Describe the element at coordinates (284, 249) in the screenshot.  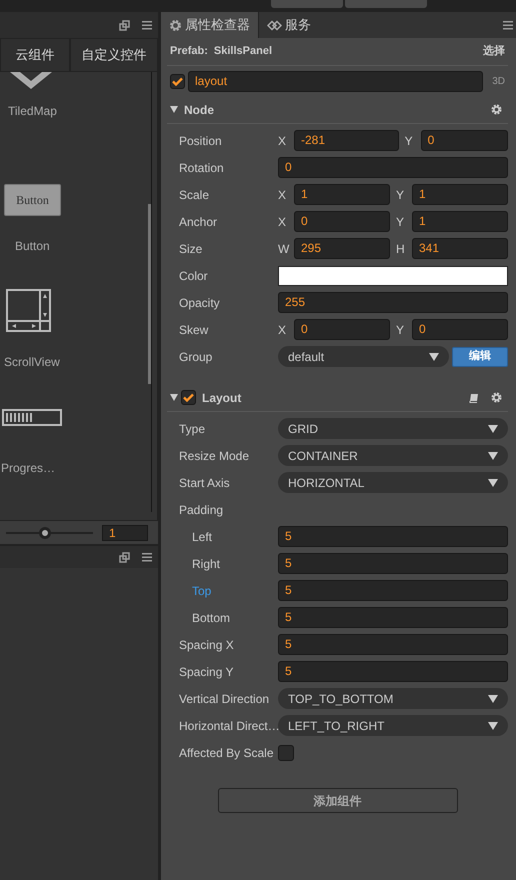
I see `axis-label: W` at that location.